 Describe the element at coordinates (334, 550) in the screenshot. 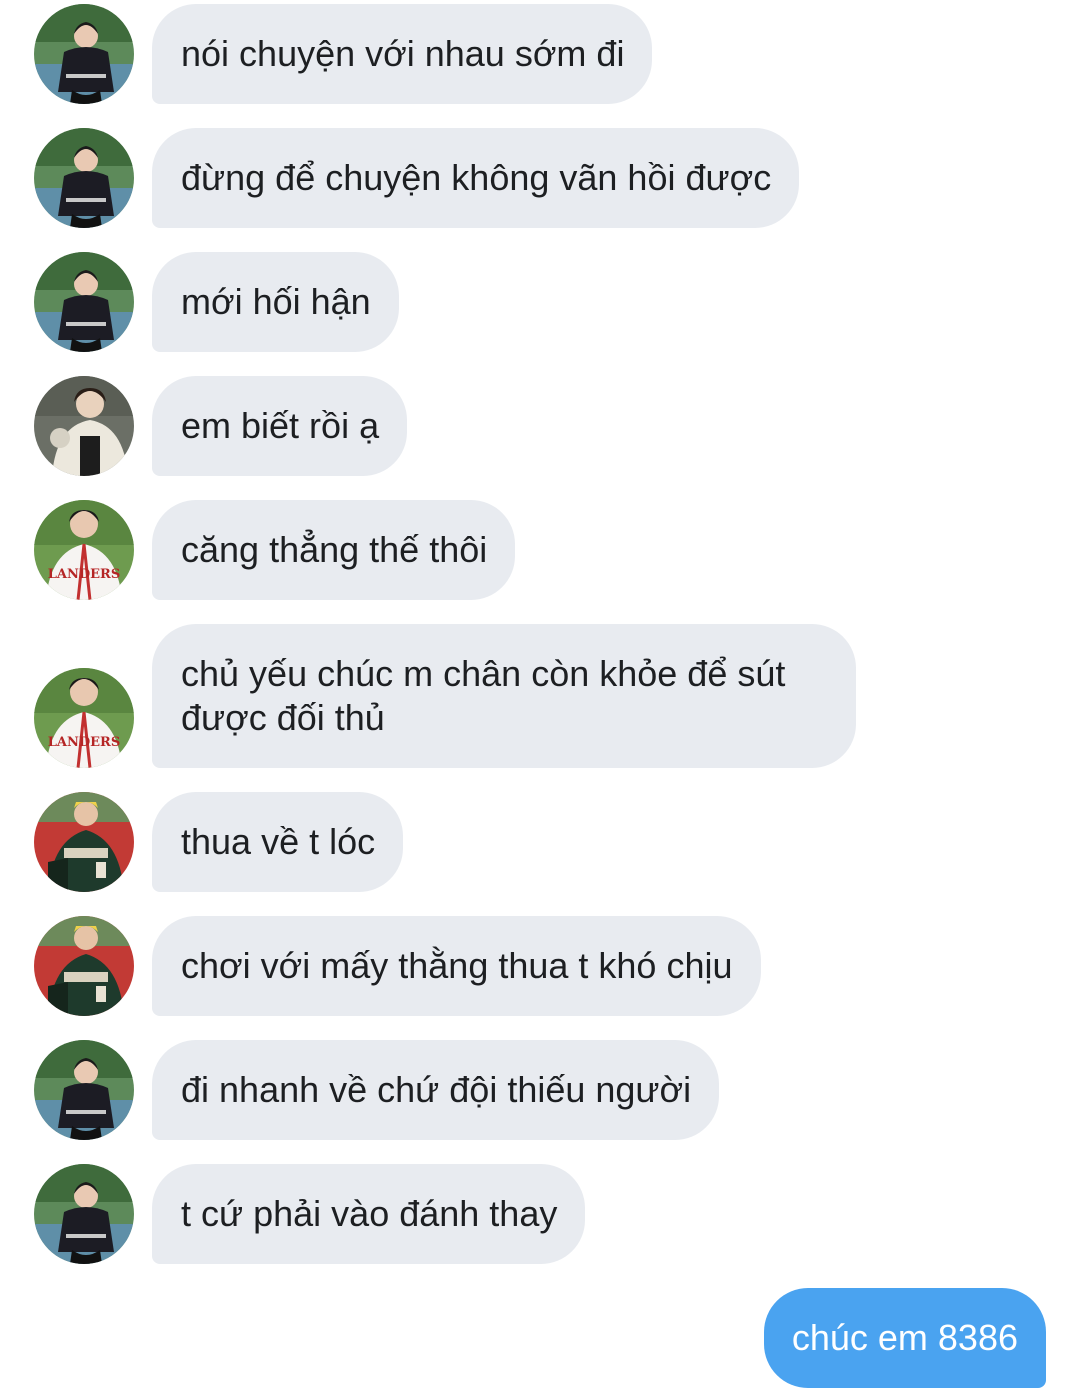

I see `incoming-message-bubble: căng thẳng thế thôi` at that location.